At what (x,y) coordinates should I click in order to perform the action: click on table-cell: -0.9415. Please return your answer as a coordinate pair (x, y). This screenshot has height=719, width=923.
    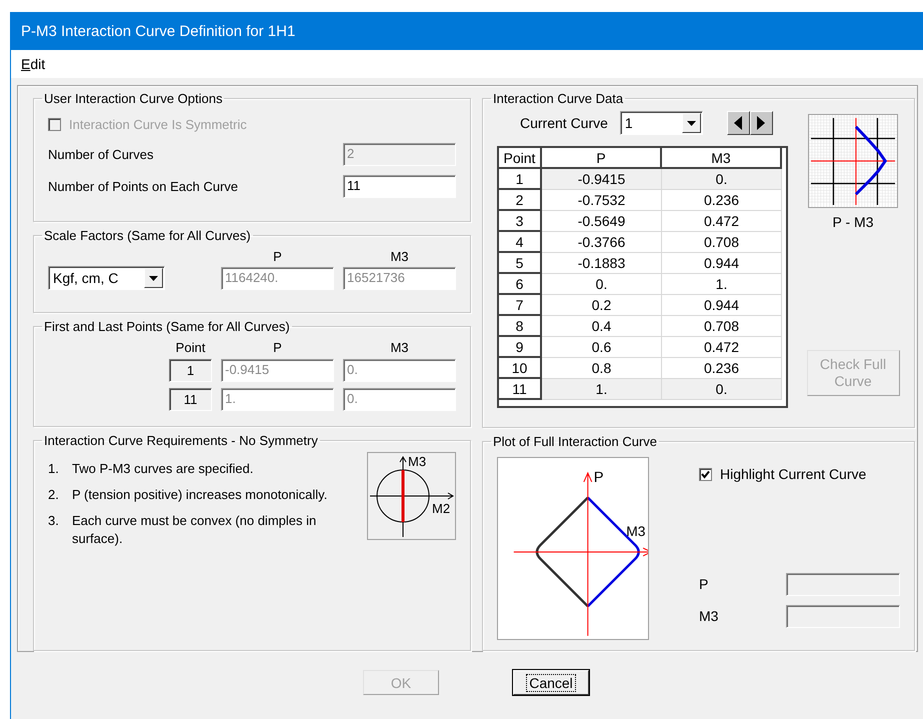
    Looking at the image, I should click on (602, 179).